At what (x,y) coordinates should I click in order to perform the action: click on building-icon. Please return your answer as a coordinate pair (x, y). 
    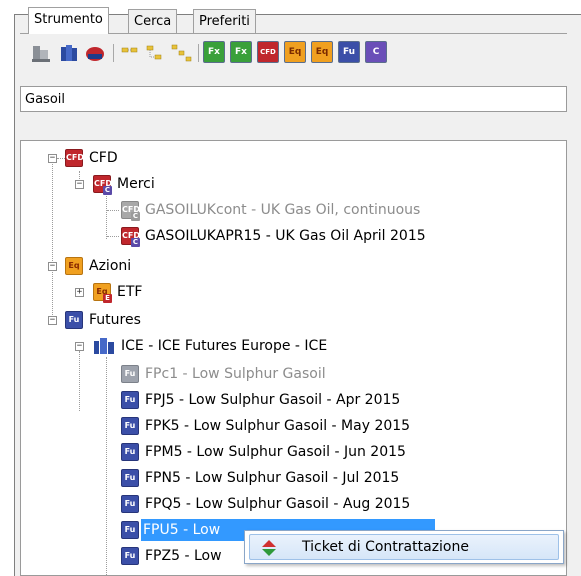
    Looking at the image, I should click on (69, 53).